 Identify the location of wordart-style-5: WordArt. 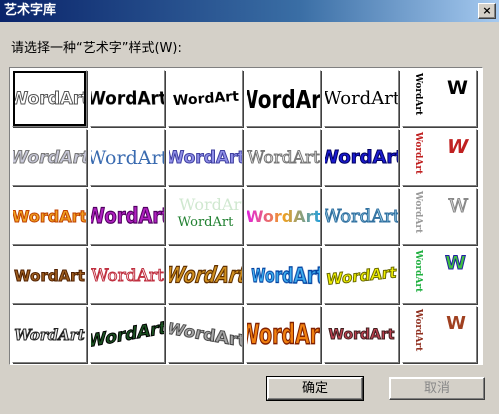
(361, 98).